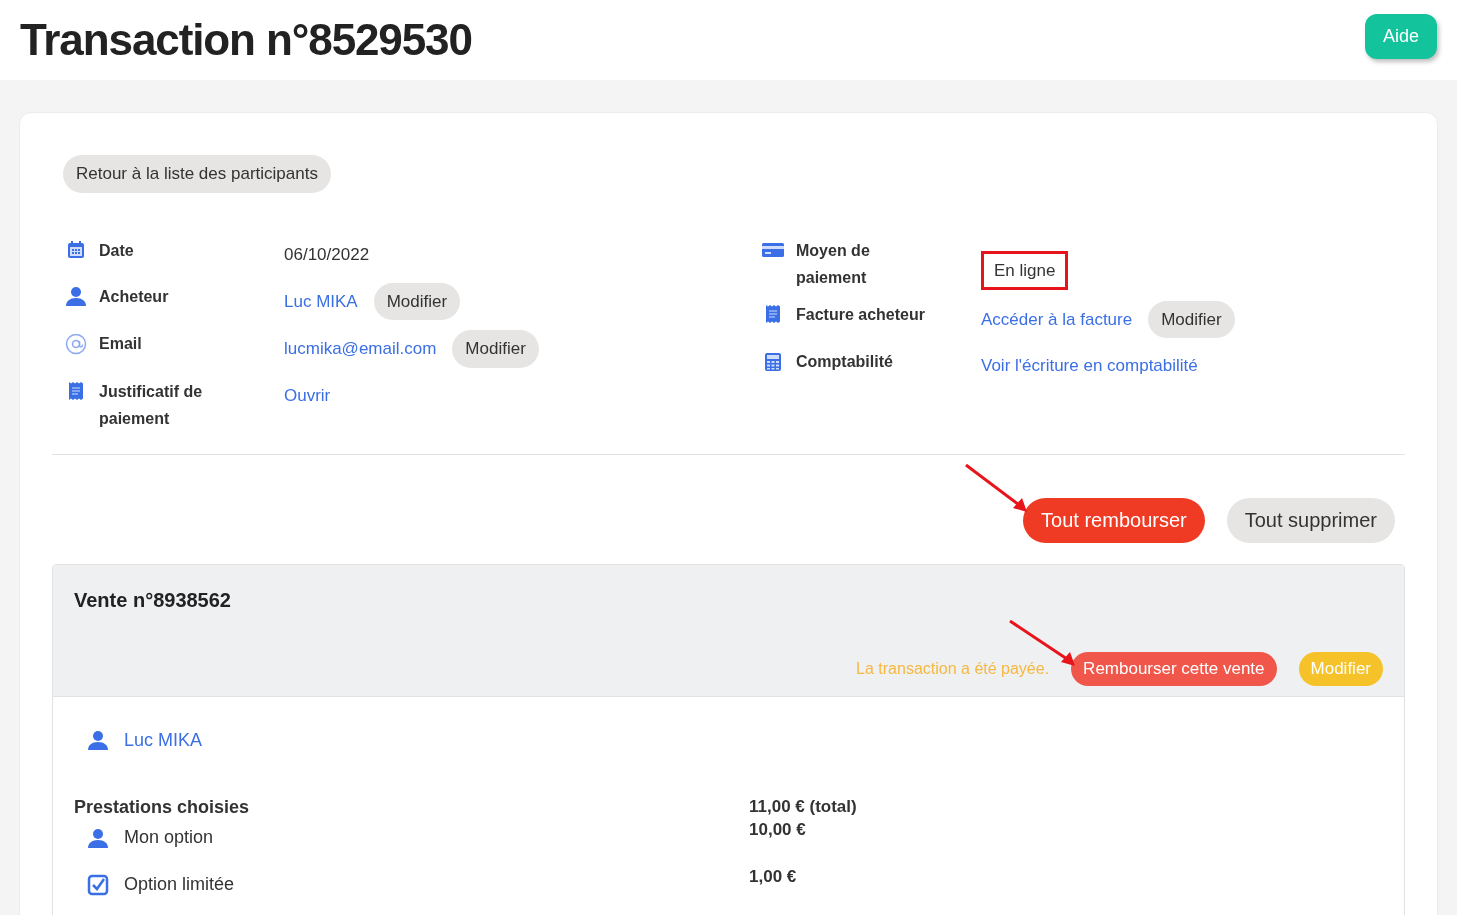 Image resolution: width=1457 pixels, height=915 pixels. I want to click on link: Luc MIKA, so click(321, 301).